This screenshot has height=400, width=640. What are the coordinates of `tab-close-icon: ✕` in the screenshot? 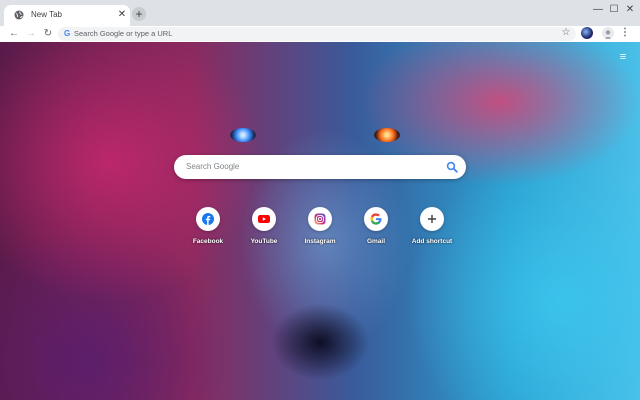 It's located at (122, 15).